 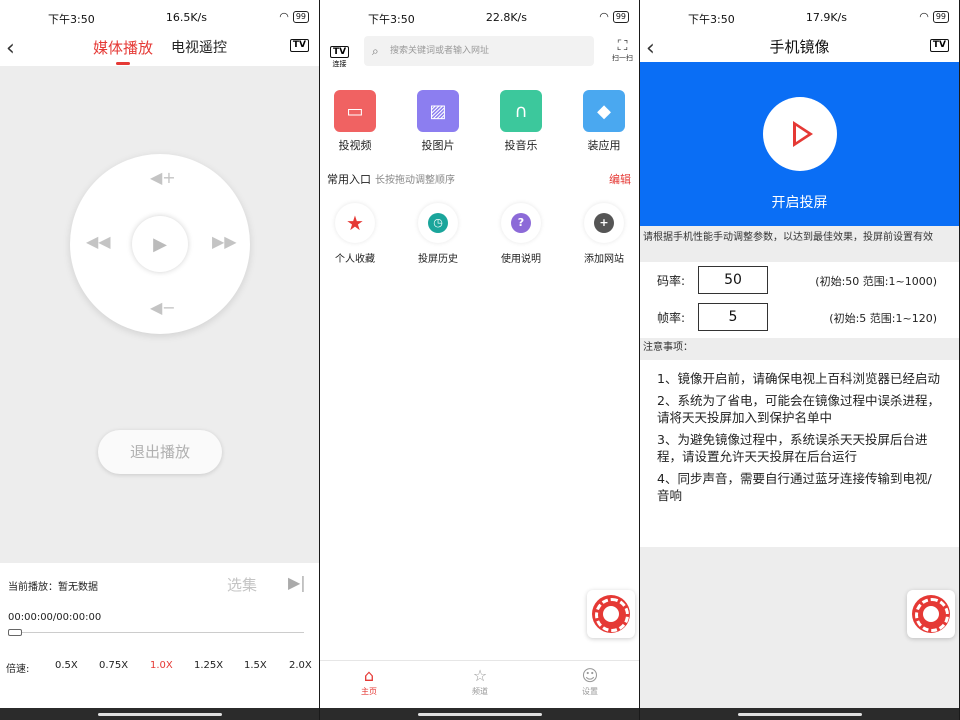 I want to click on help-button-bg: ?, so click(x=521, y=223).